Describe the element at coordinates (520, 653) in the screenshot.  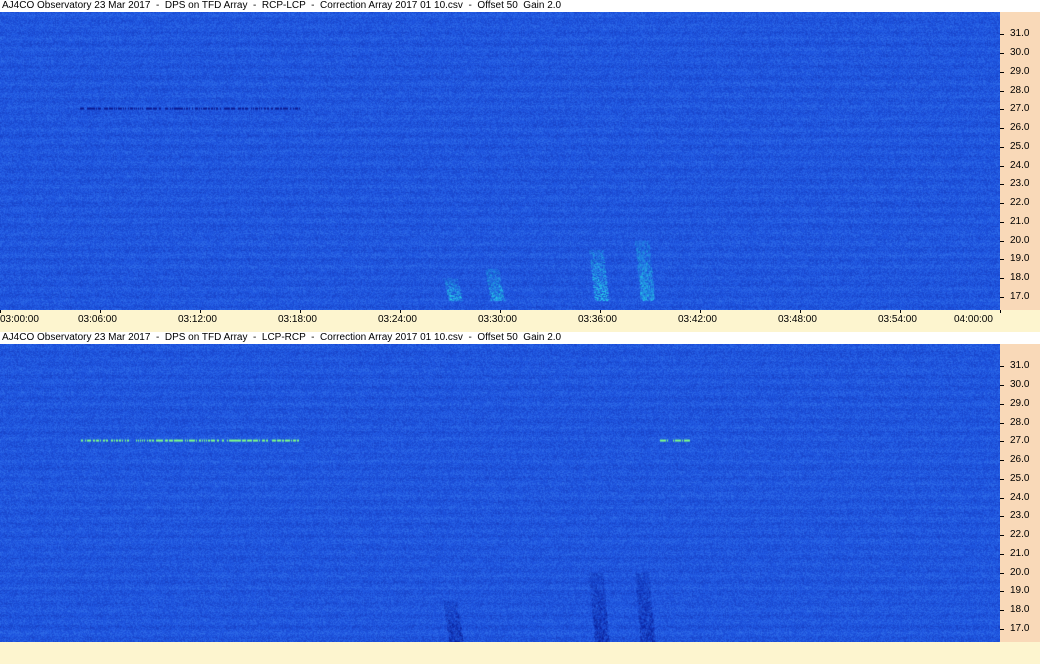
I see `bottom-time-axis-strip` at that location.